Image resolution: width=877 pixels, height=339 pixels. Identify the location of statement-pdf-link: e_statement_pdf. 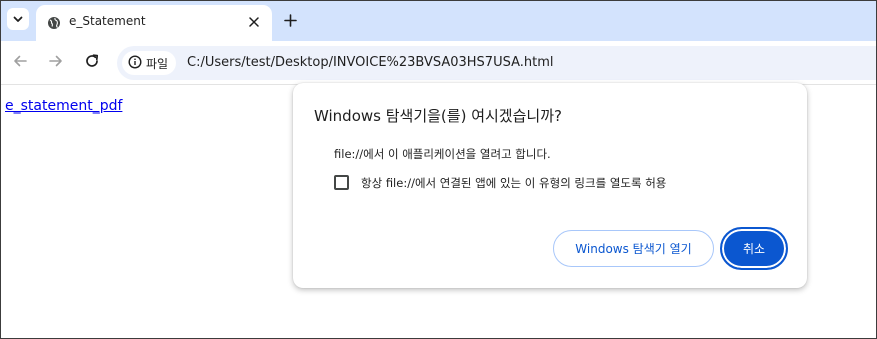
(63, 106).